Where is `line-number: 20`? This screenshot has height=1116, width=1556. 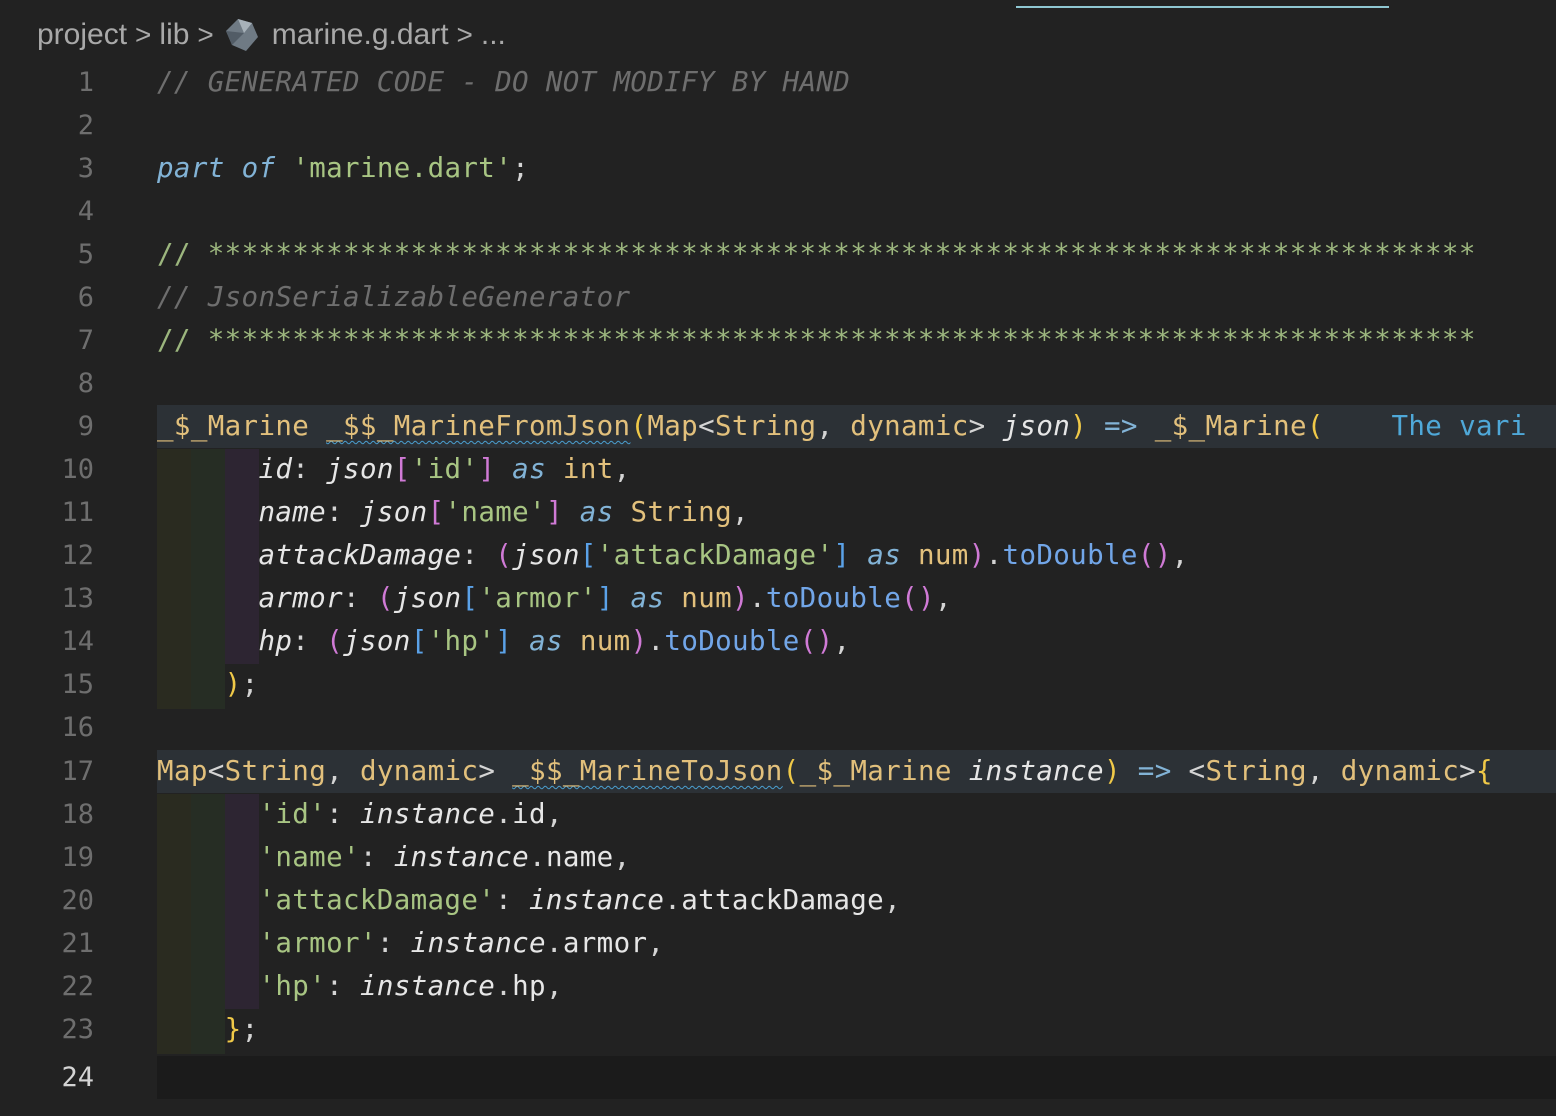
line-number: 20 is located at coordinates (77, 900).